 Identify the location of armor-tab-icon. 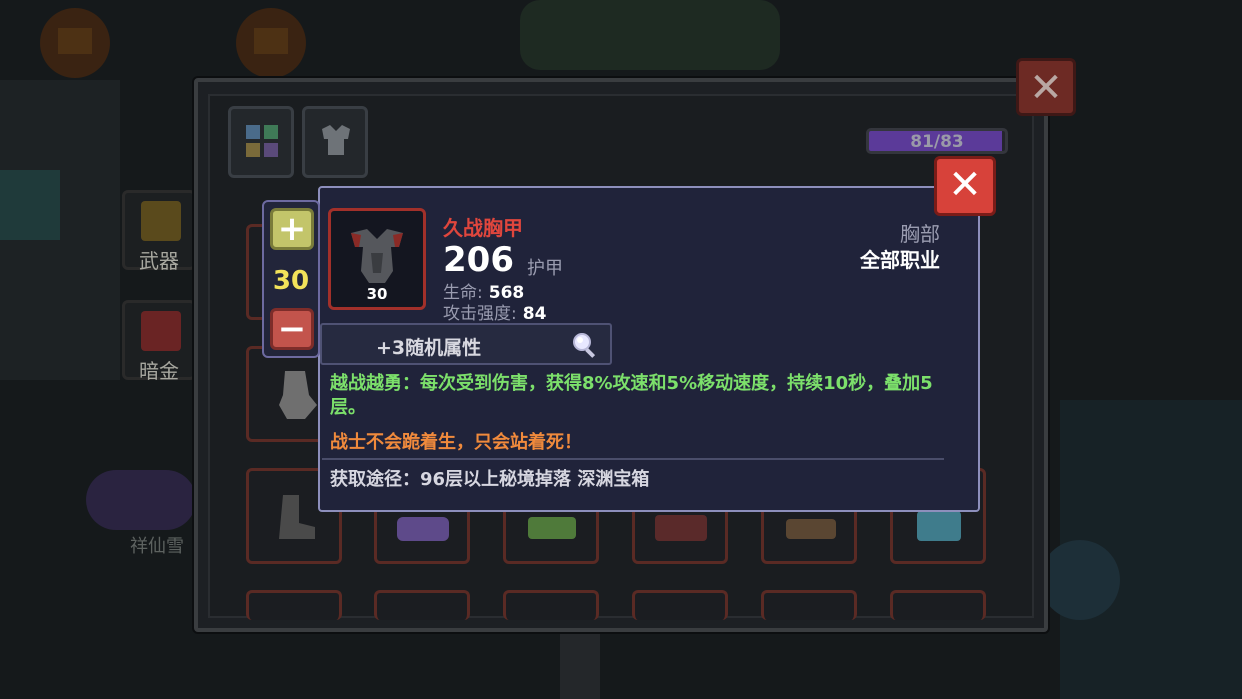
(336, 140).